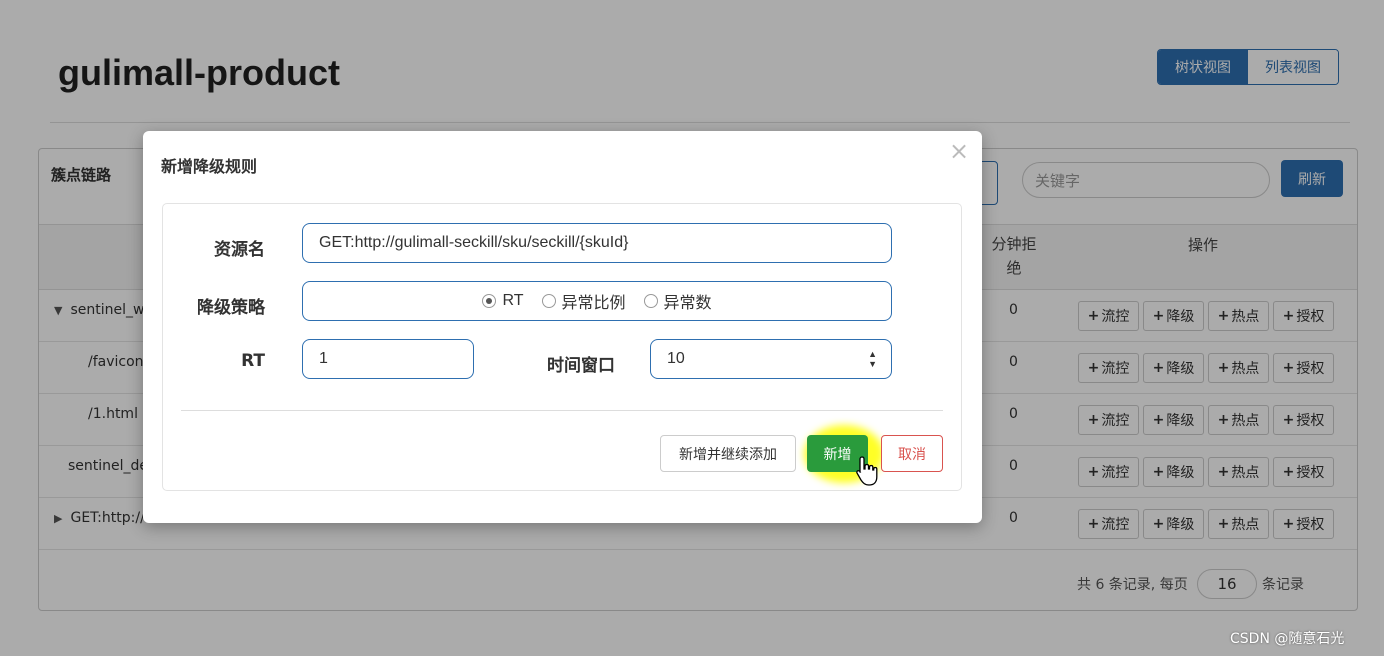  What do you see at coordinates (239, 250) in the screenshot?
I see `resource-name-label: 资源名` at bounding box center [239, 250].